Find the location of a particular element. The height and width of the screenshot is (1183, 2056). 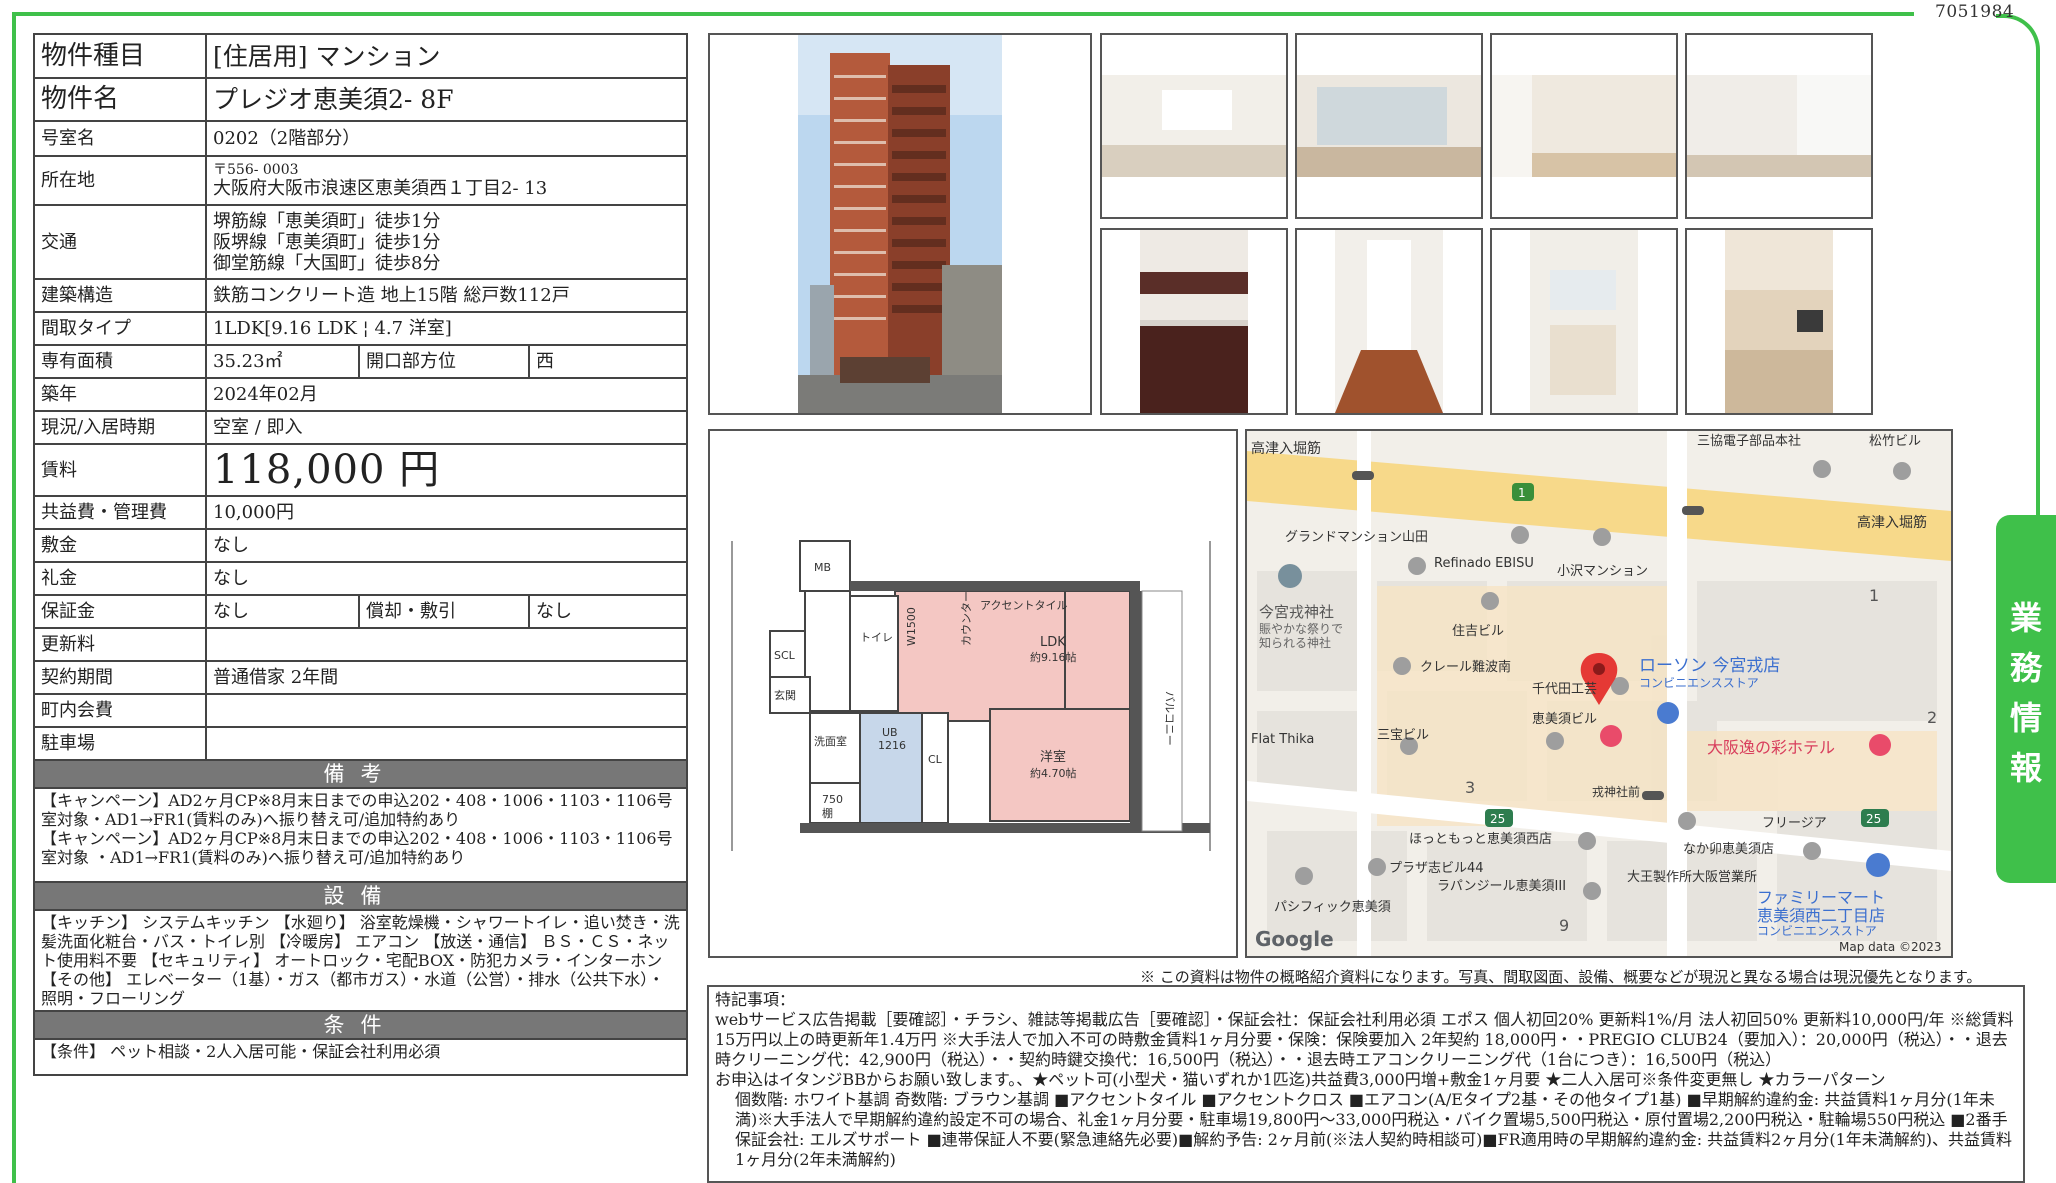

rent-value: 118,000 円 is located at coordinates (446, 470).